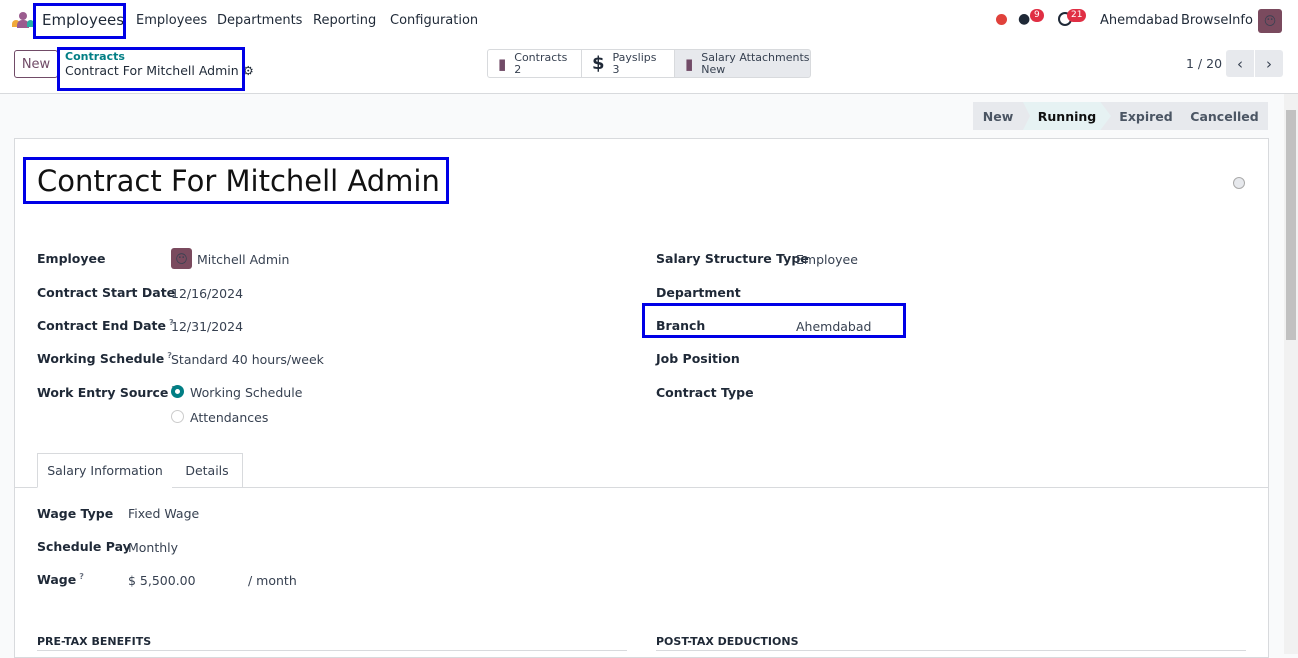 This screenshot has width=1298, height=658. Describe the element at coordinates (243, 259) in the screenshot. I see `employee-field: Mitchell Admin` at that location.